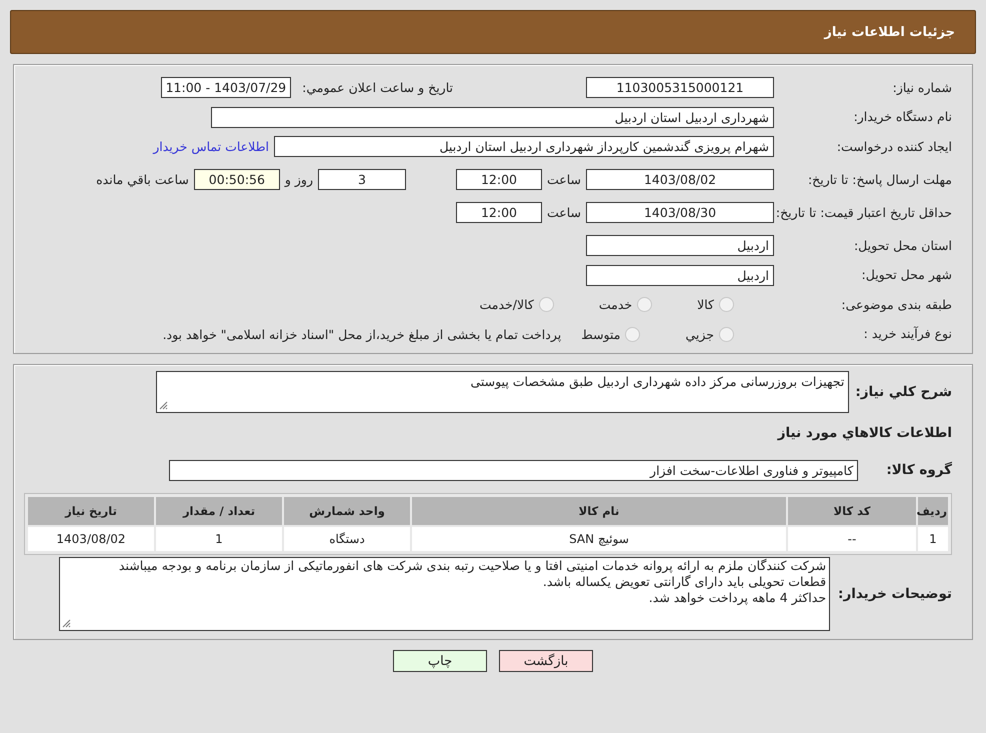 This screenshot has height=733, width=986. Describe the element at coordinates (362, 334) in the screenshot. I see `payment-note: پرداخت تمام یا بخشی از مبلغ خرید،از محل "اسناد خزانه اسلامی" خواهد بود.` at that location.